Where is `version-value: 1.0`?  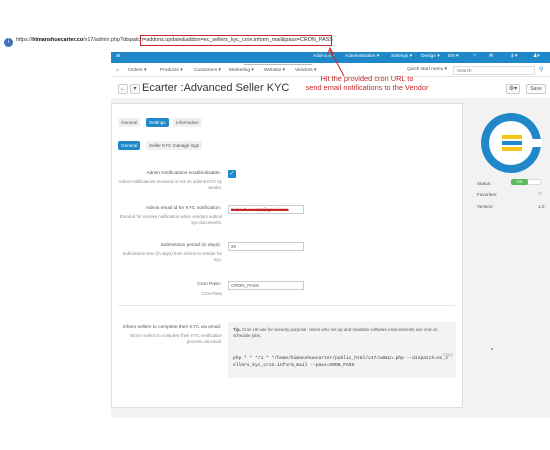
version-value: 1.0 is located at coordinates (541, 206).